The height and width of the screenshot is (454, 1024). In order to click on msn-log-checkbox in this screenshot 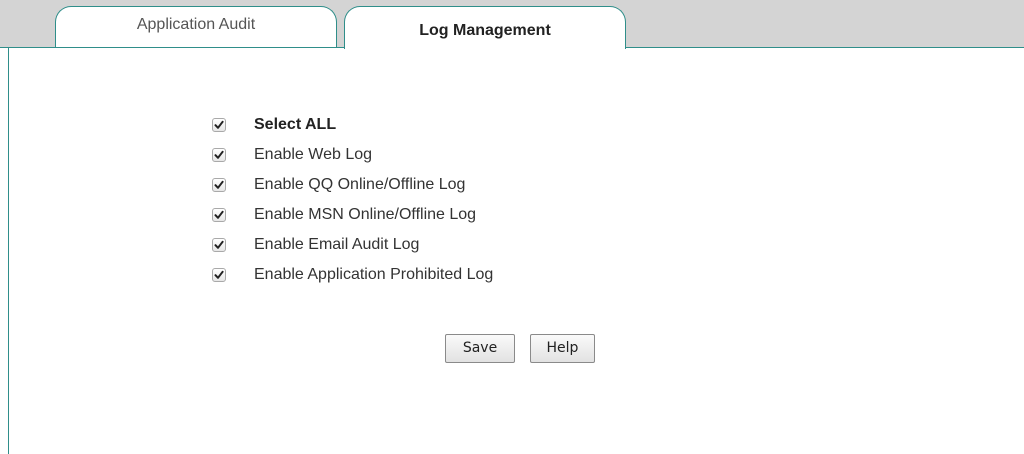, I will do `click(219, 215)`.